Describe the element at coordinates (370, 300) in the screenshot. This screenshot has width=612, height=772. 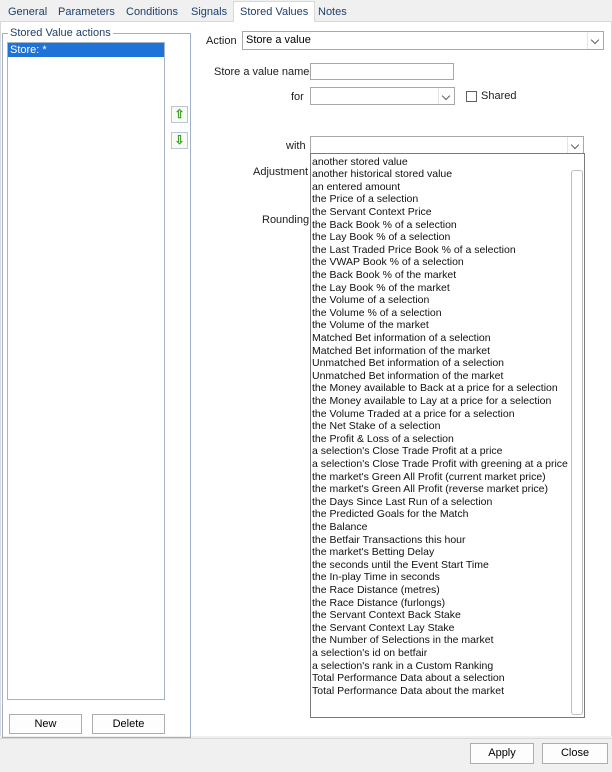
I see `dropdown-option: the Volume of a selection` at that location.